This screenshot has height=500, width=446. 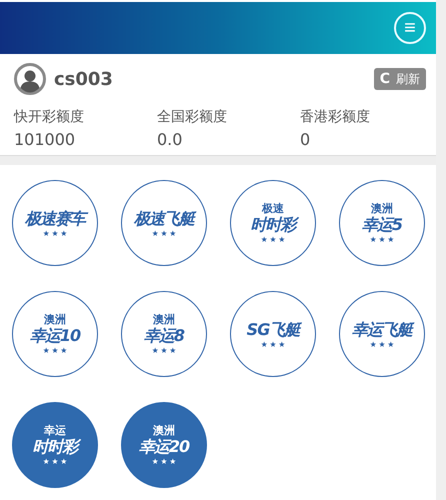 I want to click on balance-value: 0.0, so click(x=170, y=139).